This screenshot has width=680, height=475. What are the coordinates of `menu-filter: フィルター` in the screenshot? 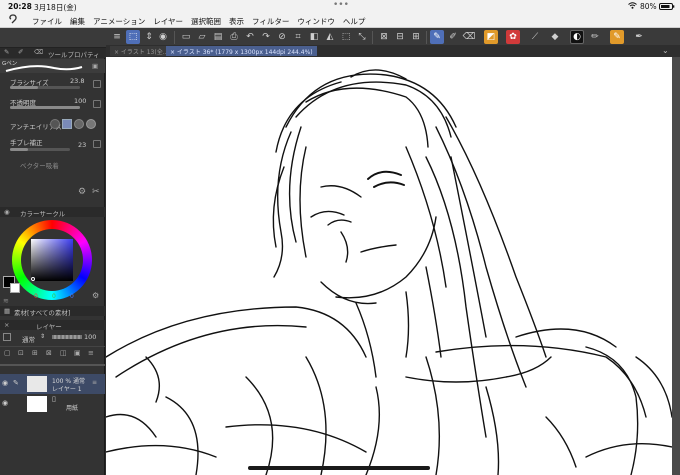 It's located at (270, 21).